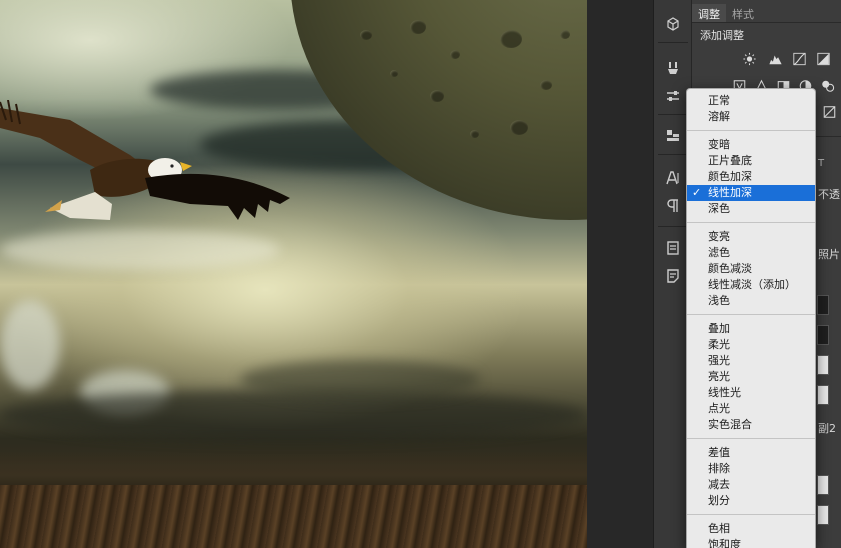 The height and width of the screenshot is (548, 841). What do you see at coordinates (673, 96) in the screenshot?
I see `adjust-icon` at bounding box center [673, 96].